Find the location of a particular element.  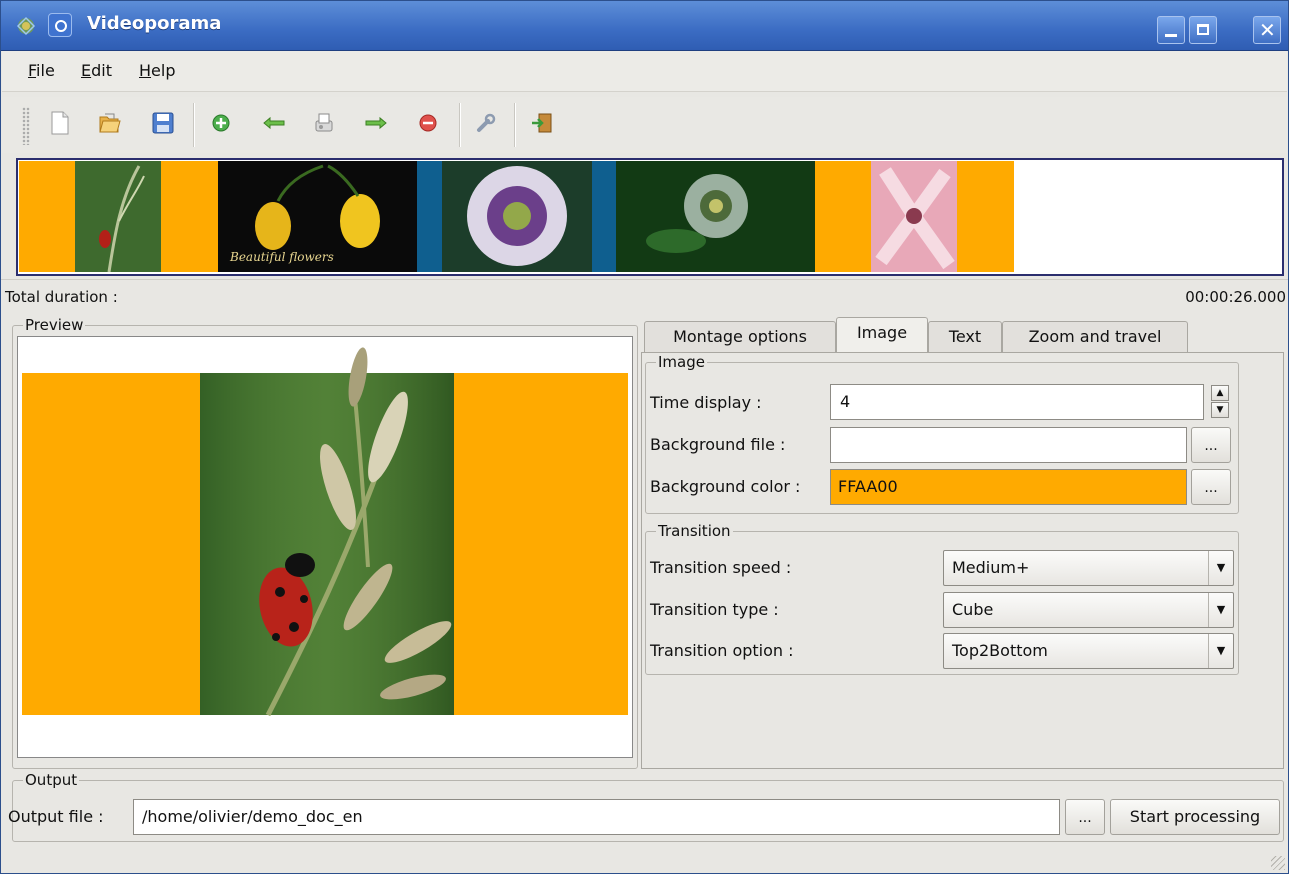

transition-type-select: Cube ▼ is located at coordinates (1088, 610).